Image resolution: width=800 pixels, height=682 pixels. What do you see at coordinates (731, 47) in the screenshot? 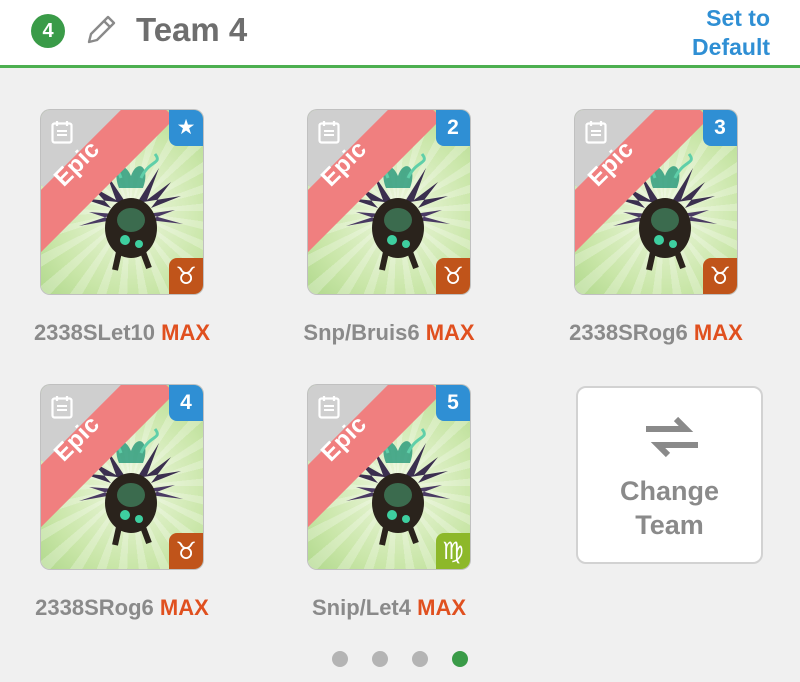
I see `set-default-line2: Default` at bounding box center [731, 47].